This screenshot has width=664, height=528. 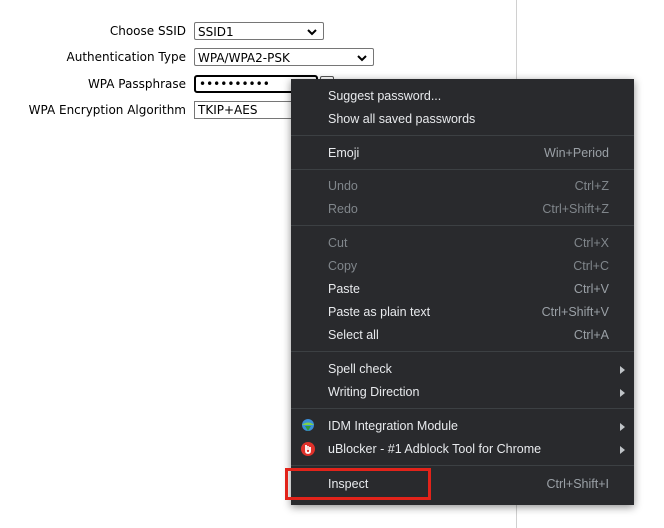 I want to click on menu-item-spell-check: Spell check, so click(x=462, y=369).